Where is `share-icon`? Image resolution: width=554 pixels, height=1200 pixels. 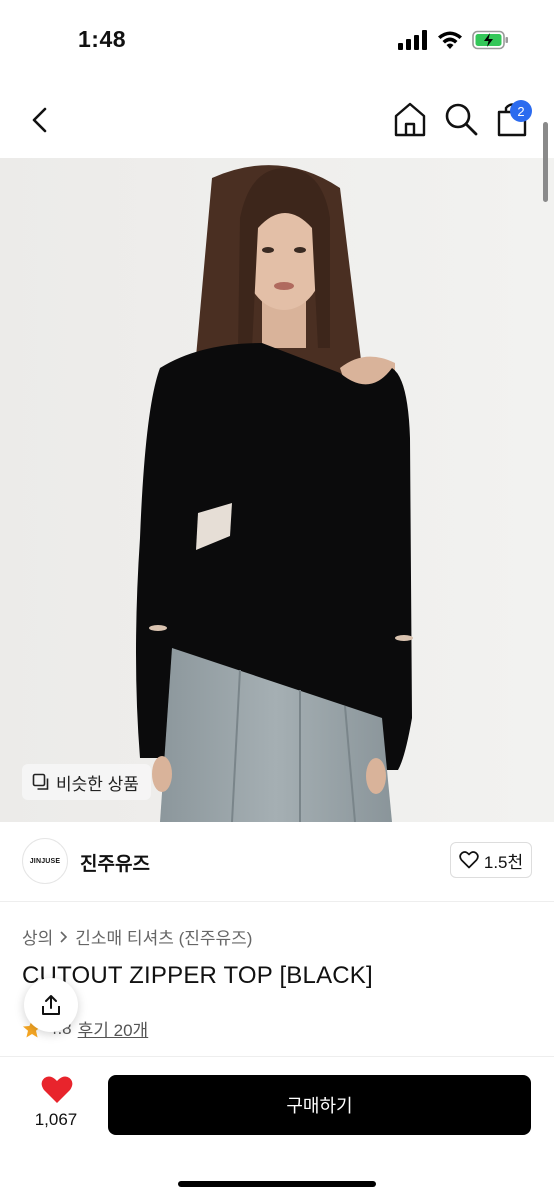 share-icon is located at coordinates (51, 1005).